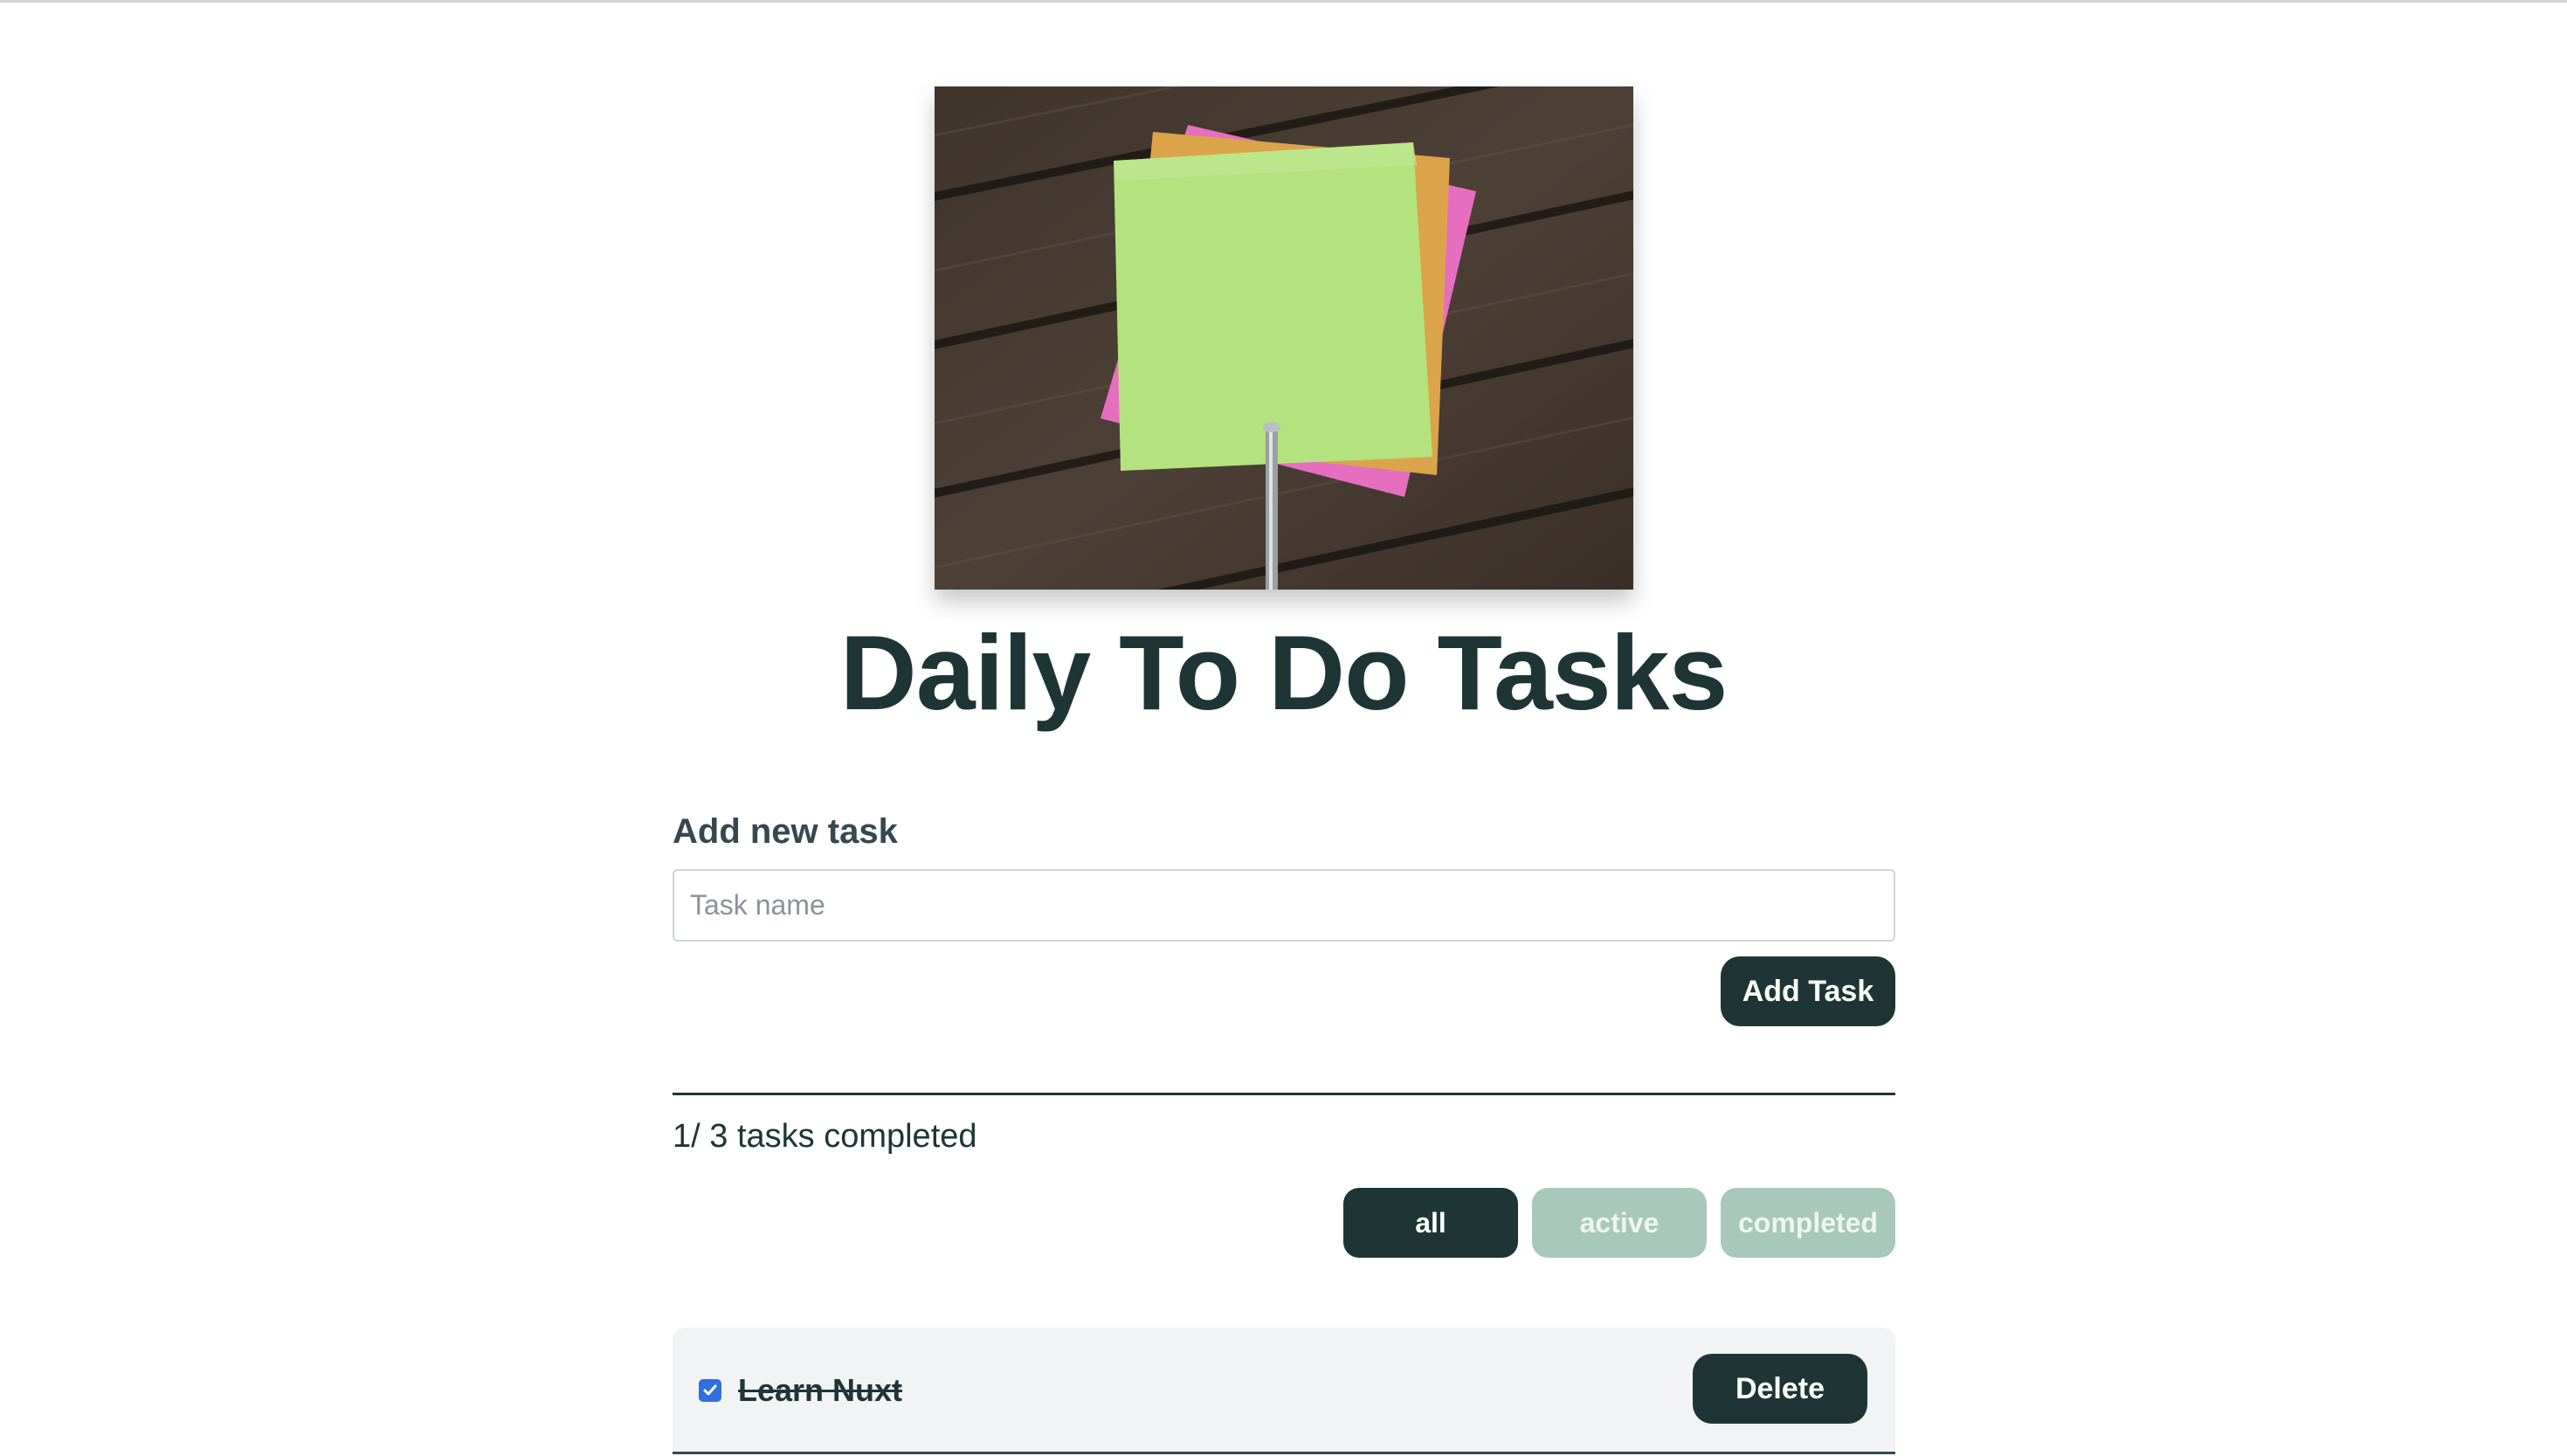 The height and width of the screenshot is (1456, 2567). What do you see at coordinates (1430, 1223) in the screenshot?
I see `filter-all-button: all` at bounding box center [1430, 1223].